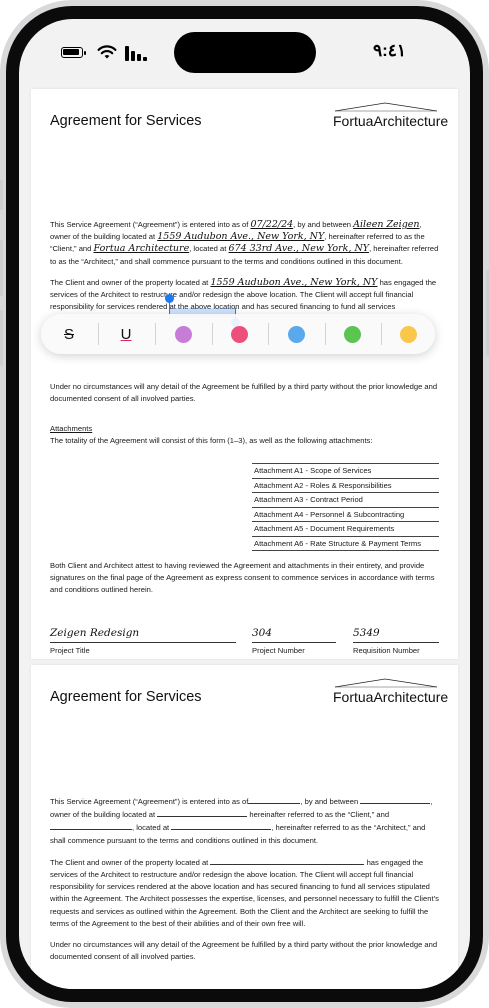 This screenshot has width=489, height=1008. I want to click on project-number-line, so click(294, 642).